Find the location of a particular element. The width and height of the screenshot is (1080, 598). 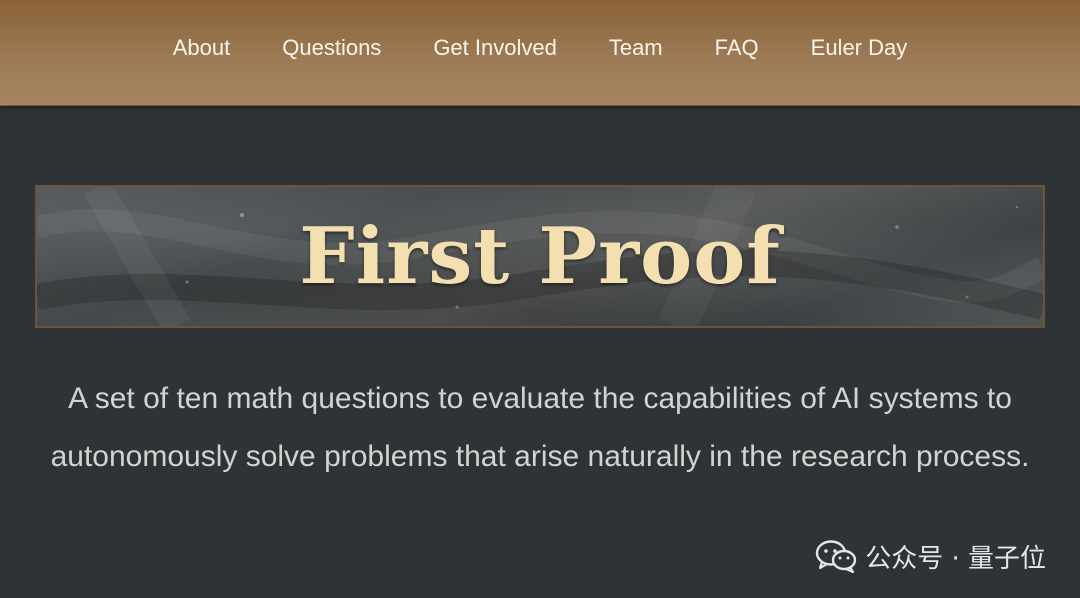

page-title: First Proof is located at coordinates (540, 256).